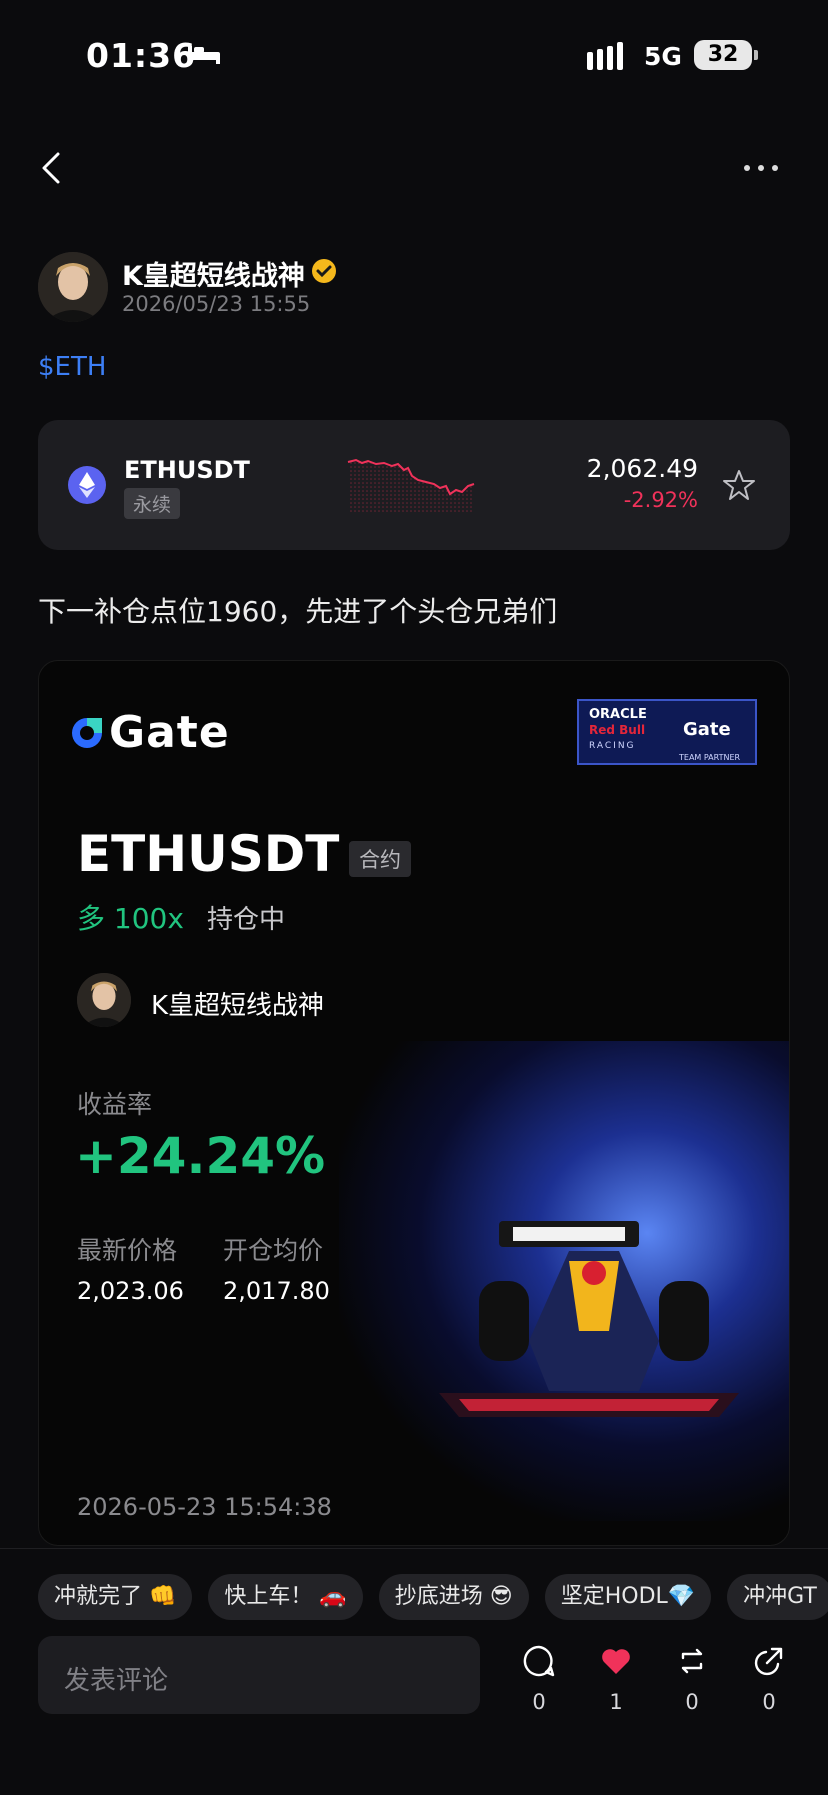 The image size is (828, 1795). Describe the element at coordinates (216, 304) in the screenshot. I see `post-timestamp: 2026/05/23 15:55` at that location.